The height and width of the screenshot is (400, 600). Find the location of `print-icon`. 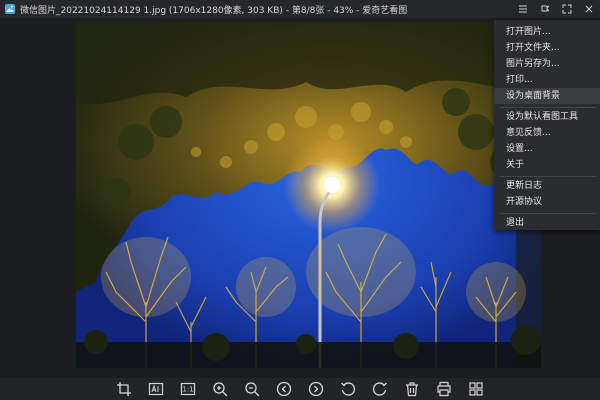

print-icon is located at coordinates (444, 389).